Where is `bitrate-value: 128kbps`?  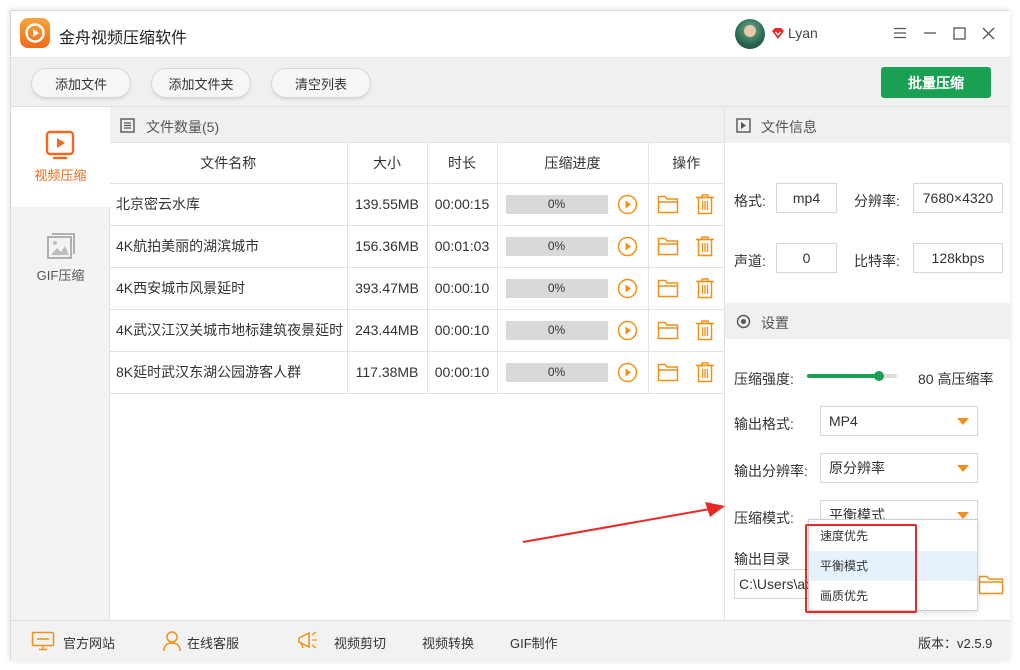
bitrate-value: 128kbps is located at coordinates (958, 258).